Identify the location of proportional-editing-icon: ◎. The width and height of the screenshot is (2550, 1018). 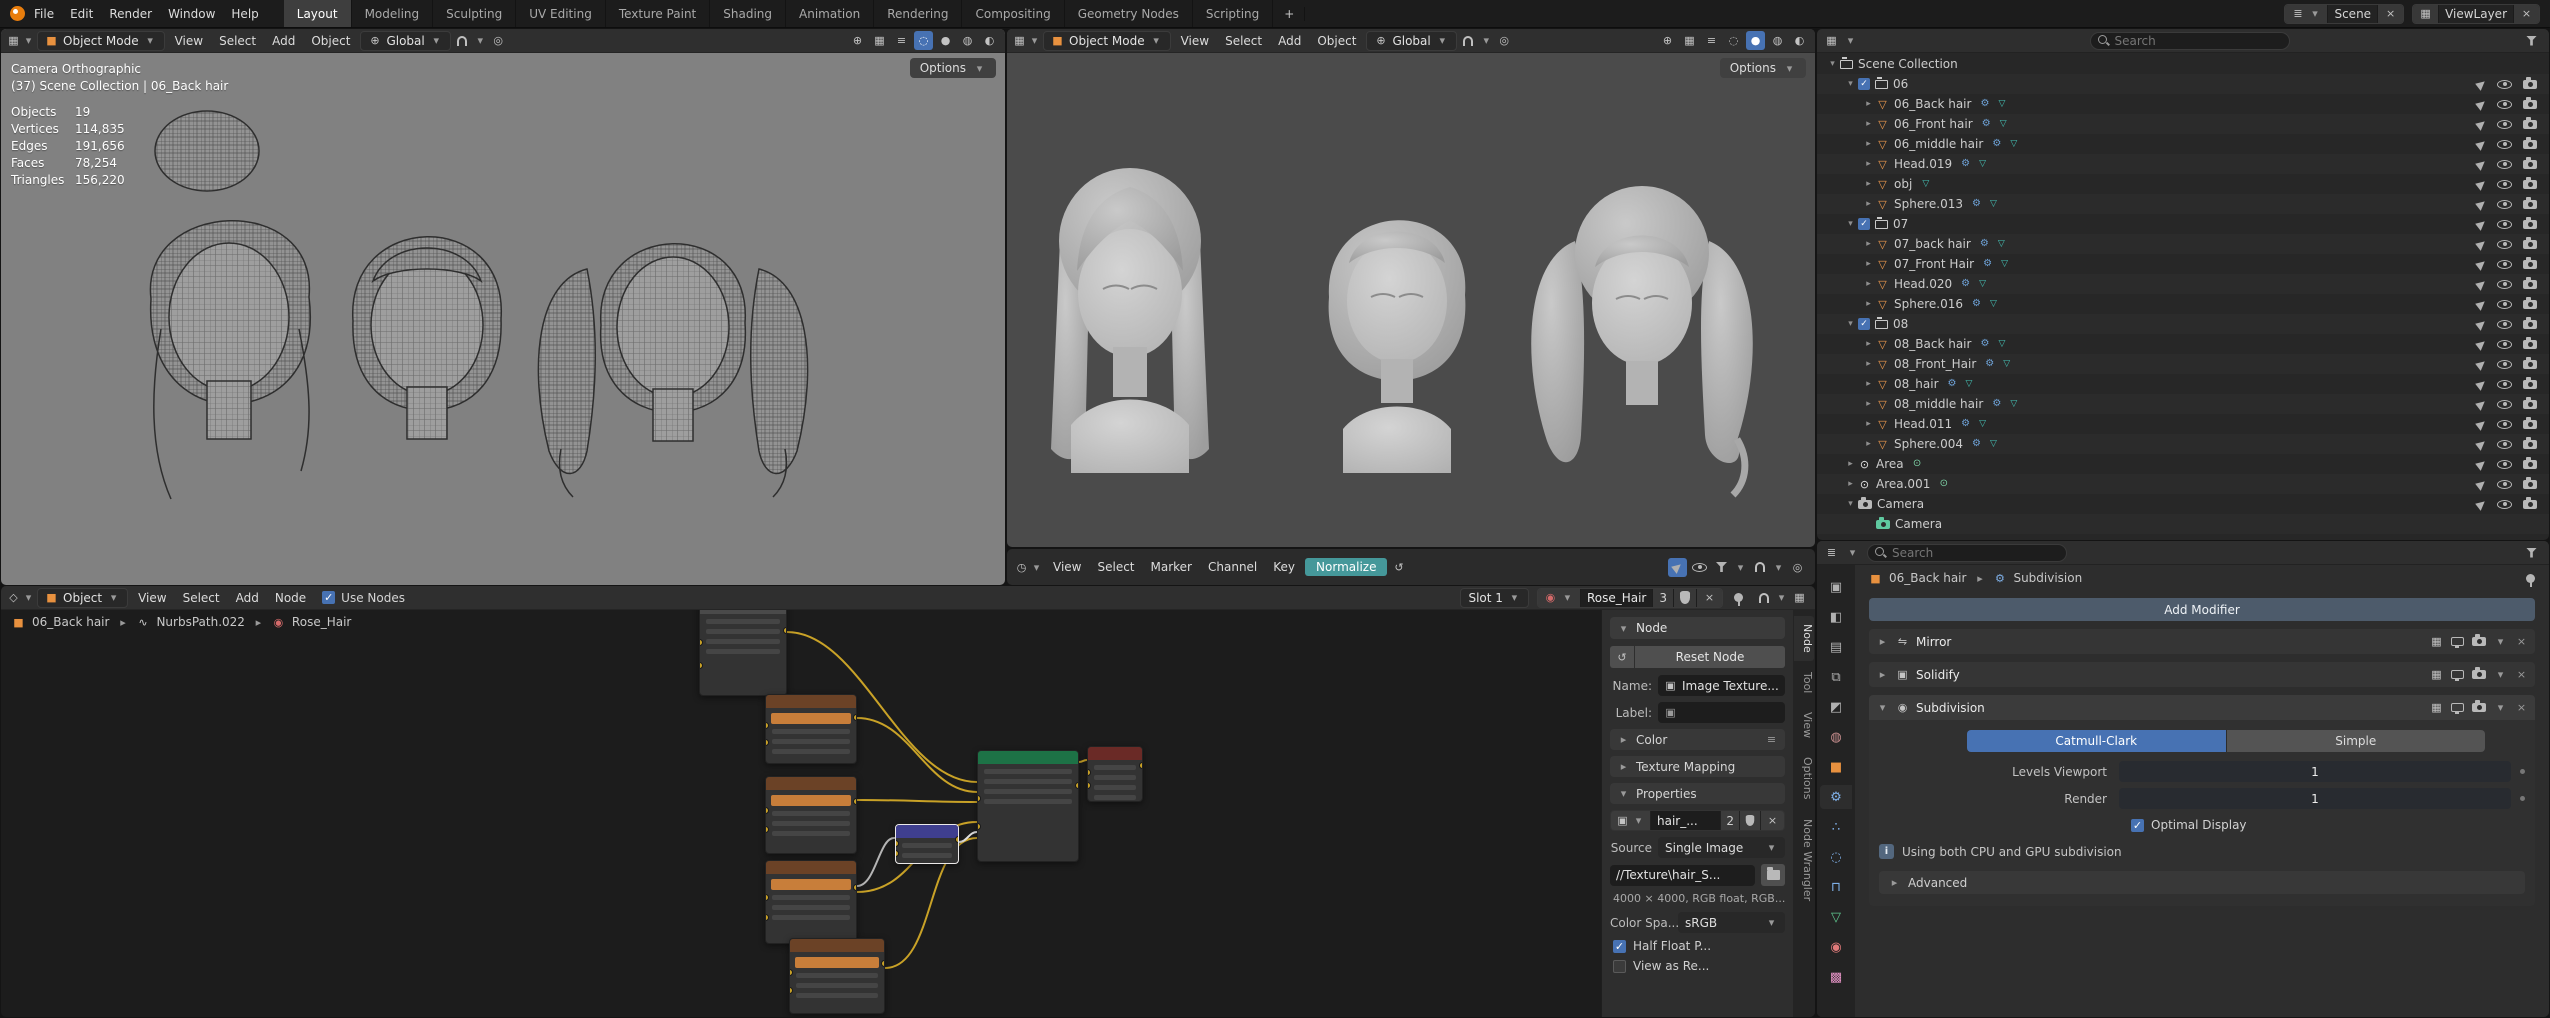
(1504, 40).